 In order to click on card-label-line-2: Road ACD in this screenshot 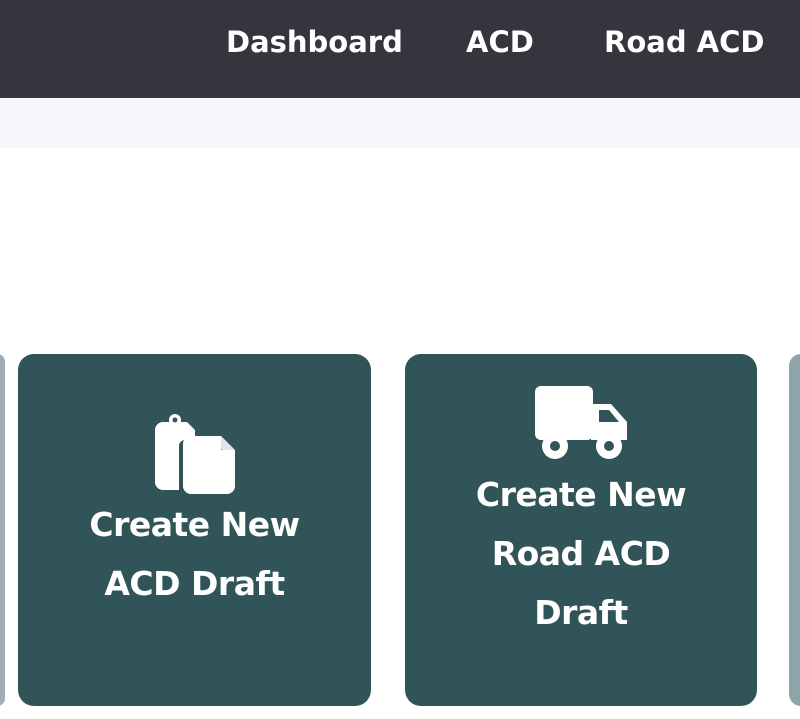, I will do `click(581, 553)`.